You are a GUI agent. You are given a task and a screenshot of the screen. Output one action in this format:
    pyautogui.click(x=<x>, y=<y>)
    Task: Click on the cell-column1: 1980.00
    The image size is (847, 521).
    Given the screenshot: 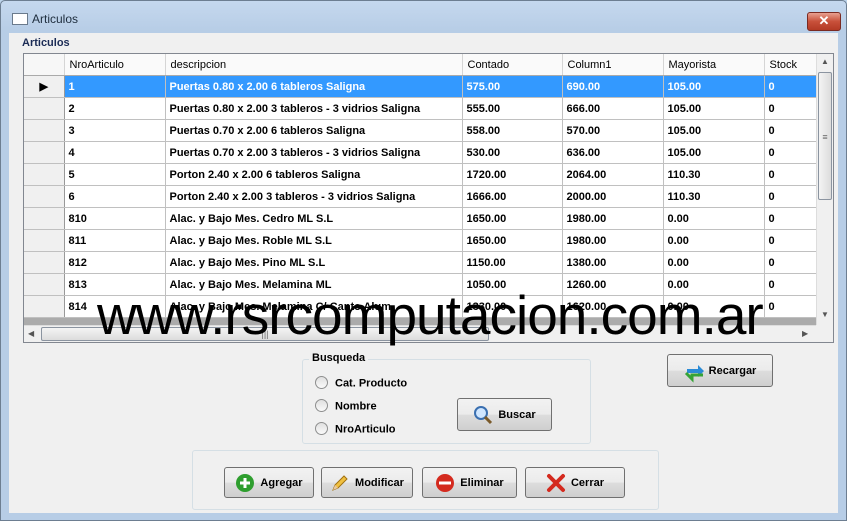 What is the action you would take?
    pyautogui.click(x=613, y=240)
    